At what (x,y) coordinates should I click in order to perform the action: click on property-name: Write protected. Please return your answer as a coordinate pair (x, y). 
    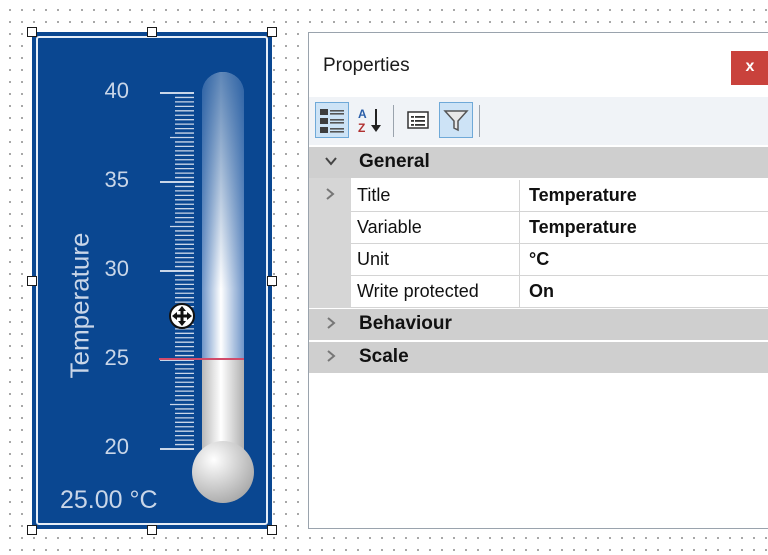
    Looking at the image, I should click on (418, 291).